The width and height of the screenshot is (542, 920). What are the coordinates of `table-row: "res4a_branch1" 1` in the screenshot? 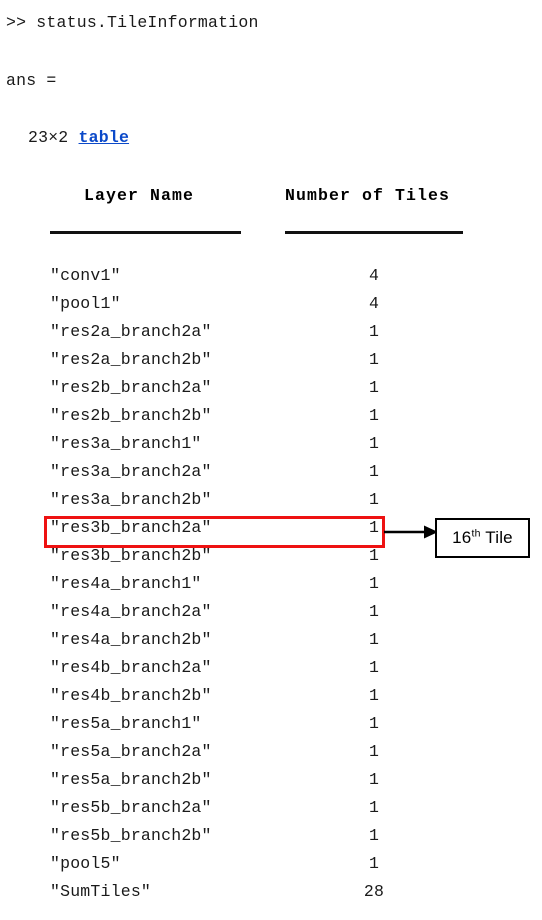 It's located at (271, 584).